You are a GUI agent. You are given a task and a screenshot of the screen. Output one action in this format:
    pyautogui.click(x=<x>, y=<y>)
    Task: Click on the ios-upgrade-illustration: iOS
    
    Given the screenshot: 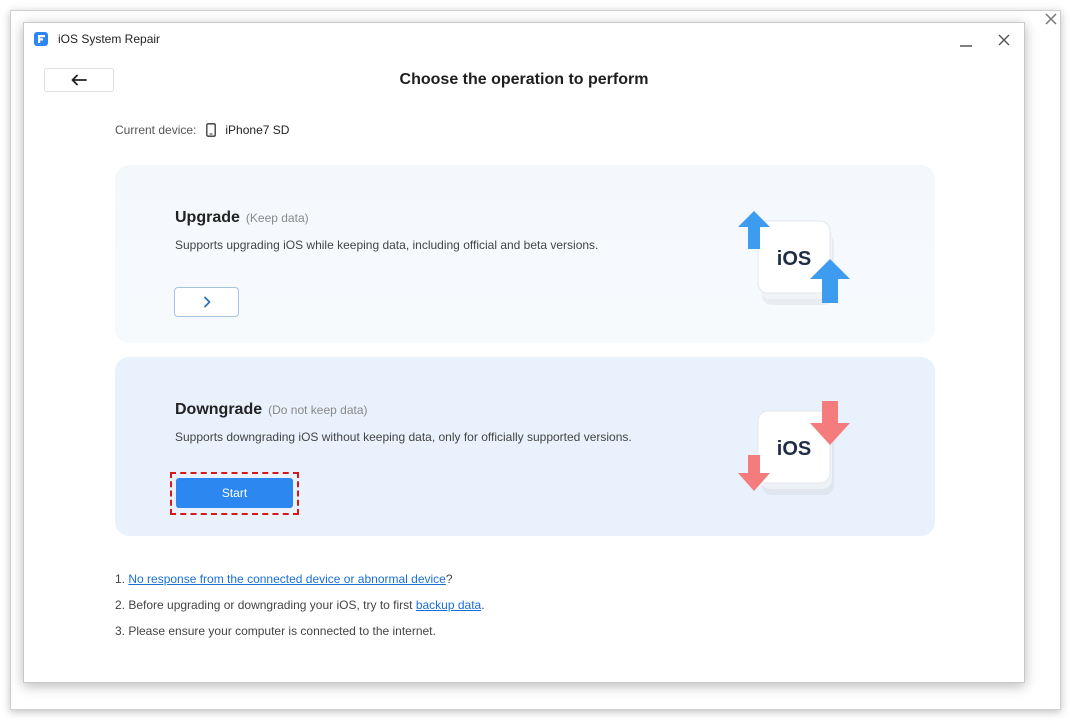 What is the action you would take?
    pyautogui.click(x=794, y=258)
    